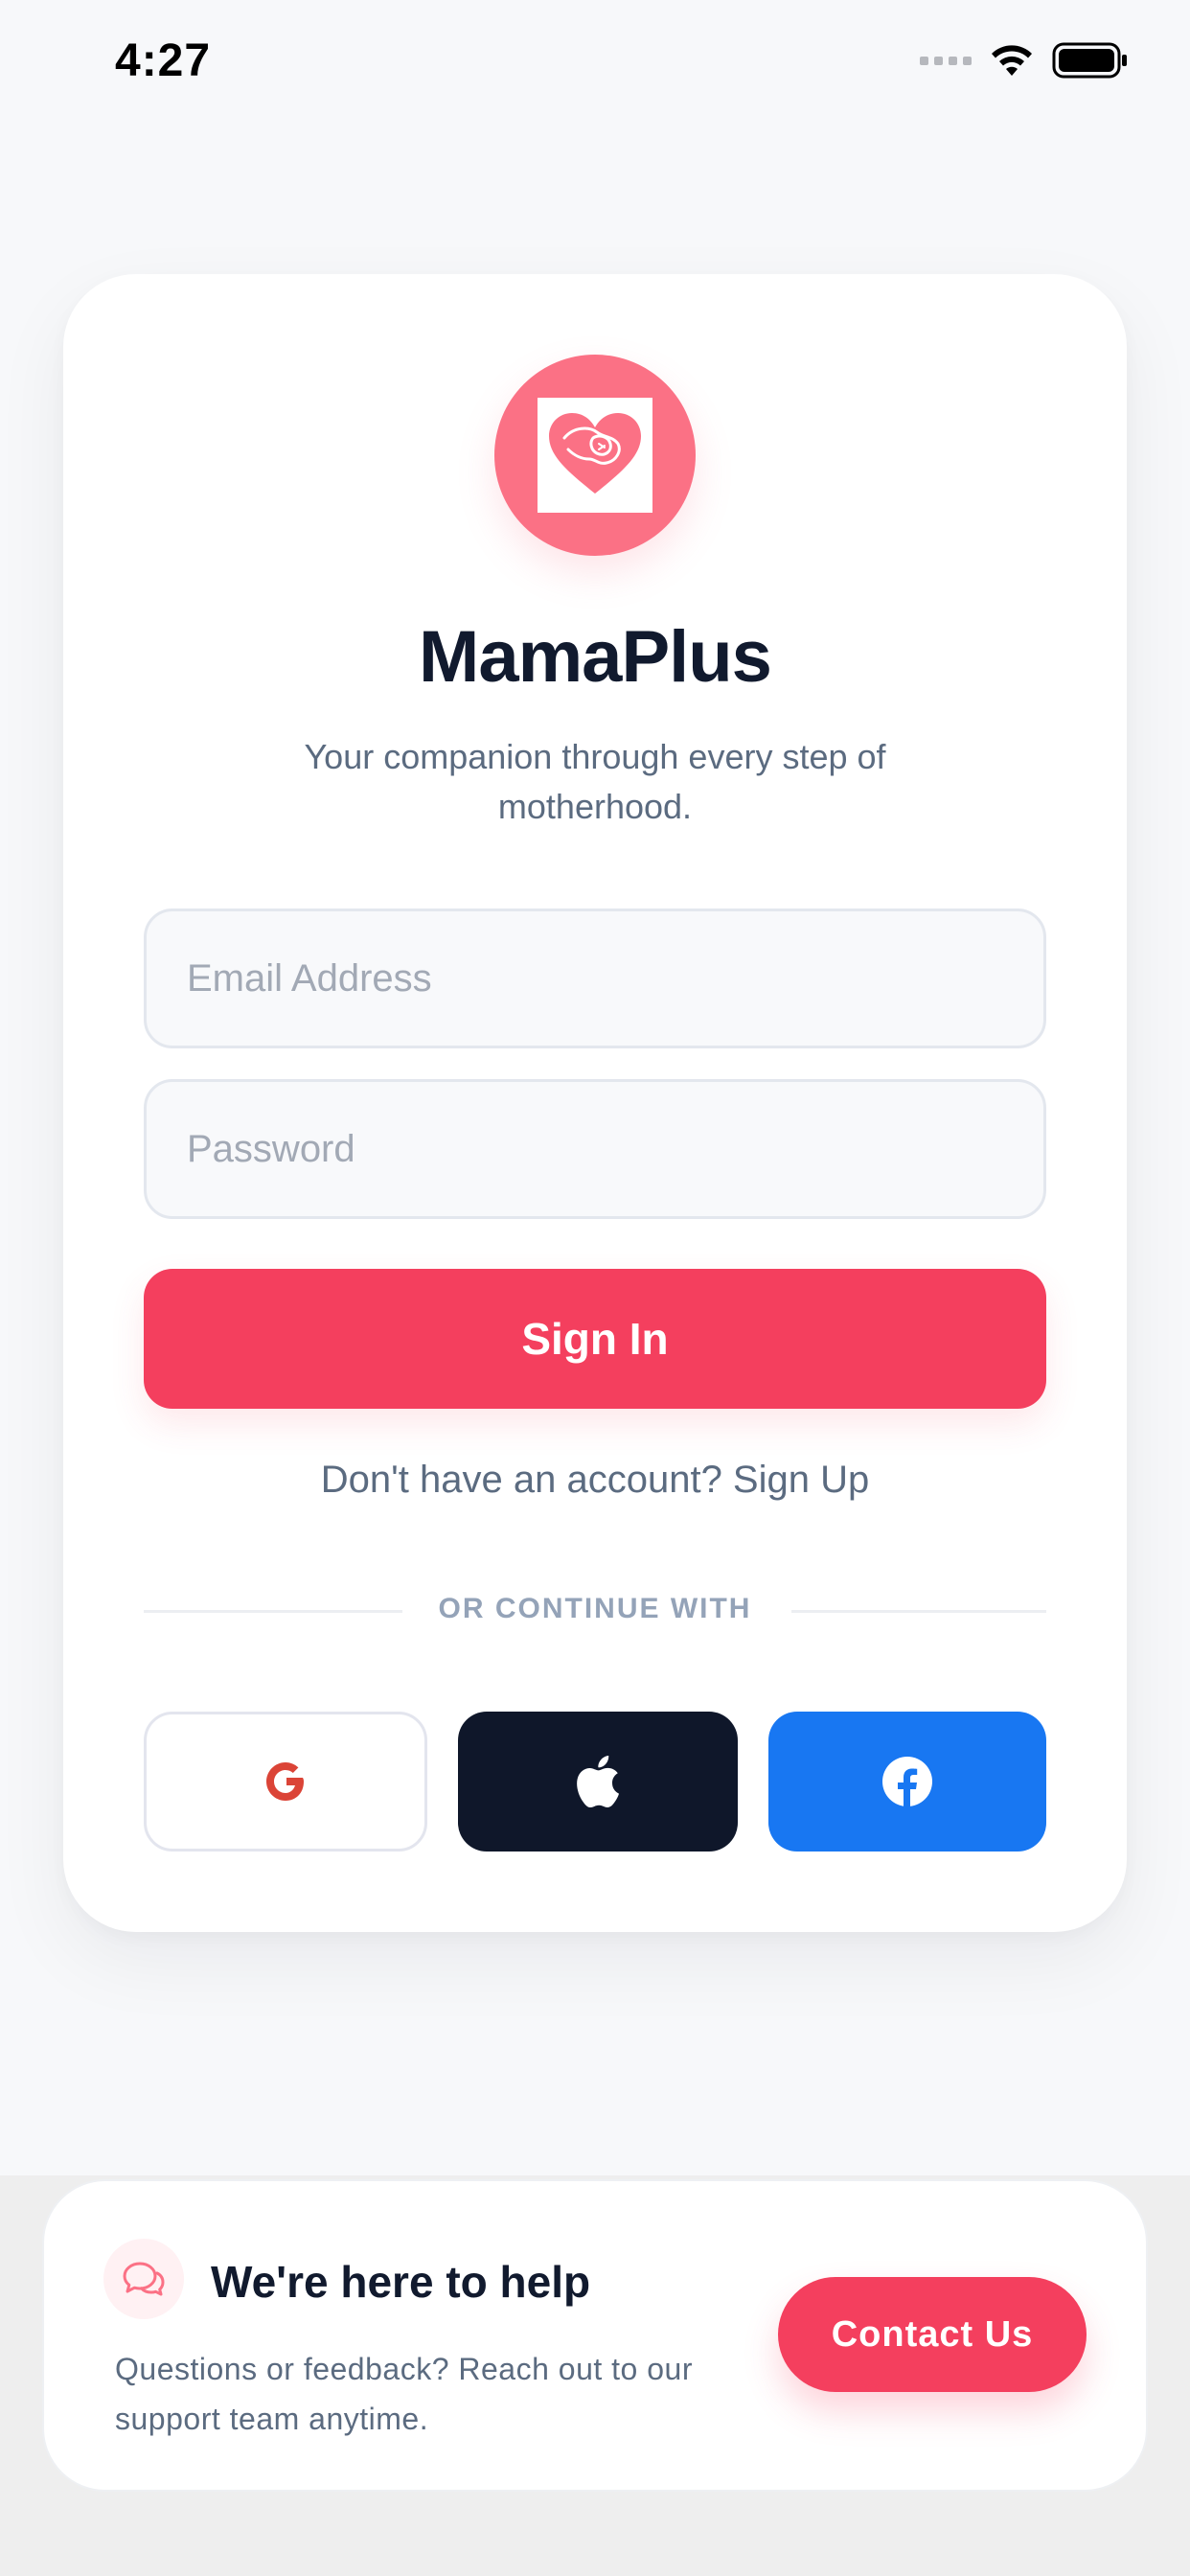 The height and width of the screenshot is (2576, 1190). I want to click on contact-us-button: Contact Us, so click(933, 2334).